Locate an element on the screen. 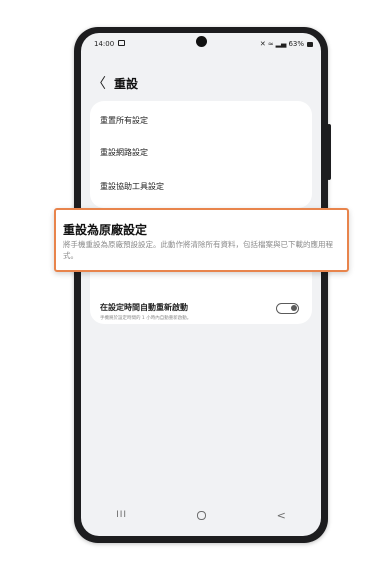 The width and height of the screenshot is (391, 568). status-bar: 14:00 ✕ ≈ ▂▄ 63% is located at coordinates (201, 44).